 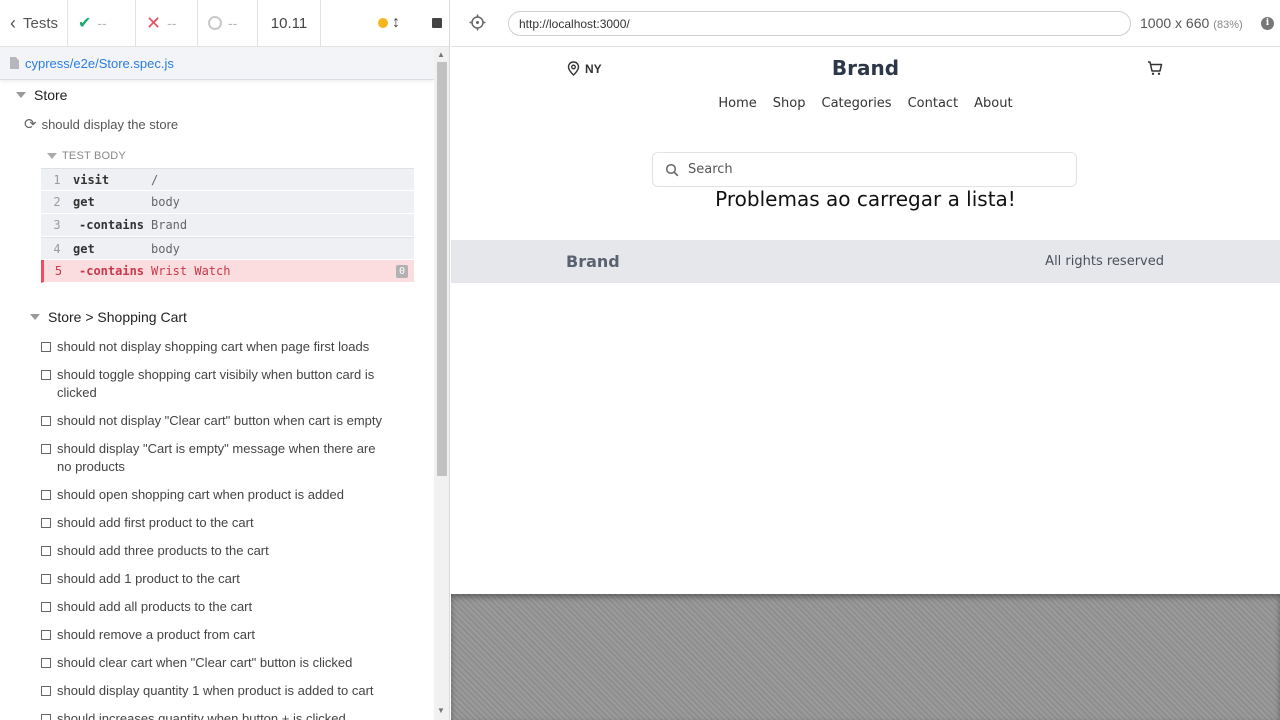 I want to click on suite-title: Store > Shopping Cart, so click(x=117, y=317).